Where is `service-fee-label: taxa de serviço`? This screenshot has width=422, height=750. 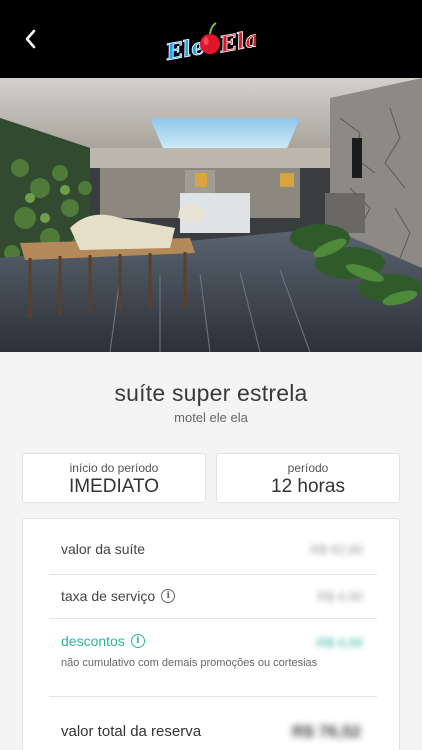 service-fee-label: taxa de serviço is located at coordinates (108, 596).